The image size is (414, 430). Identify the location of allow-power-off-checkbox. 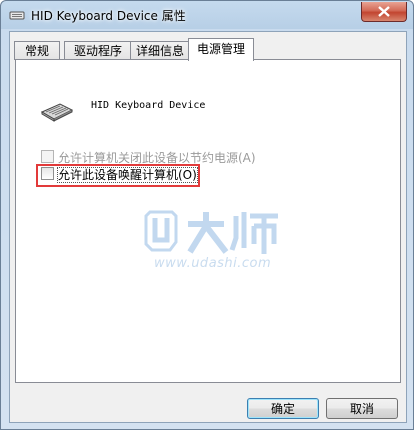
(47, 156).